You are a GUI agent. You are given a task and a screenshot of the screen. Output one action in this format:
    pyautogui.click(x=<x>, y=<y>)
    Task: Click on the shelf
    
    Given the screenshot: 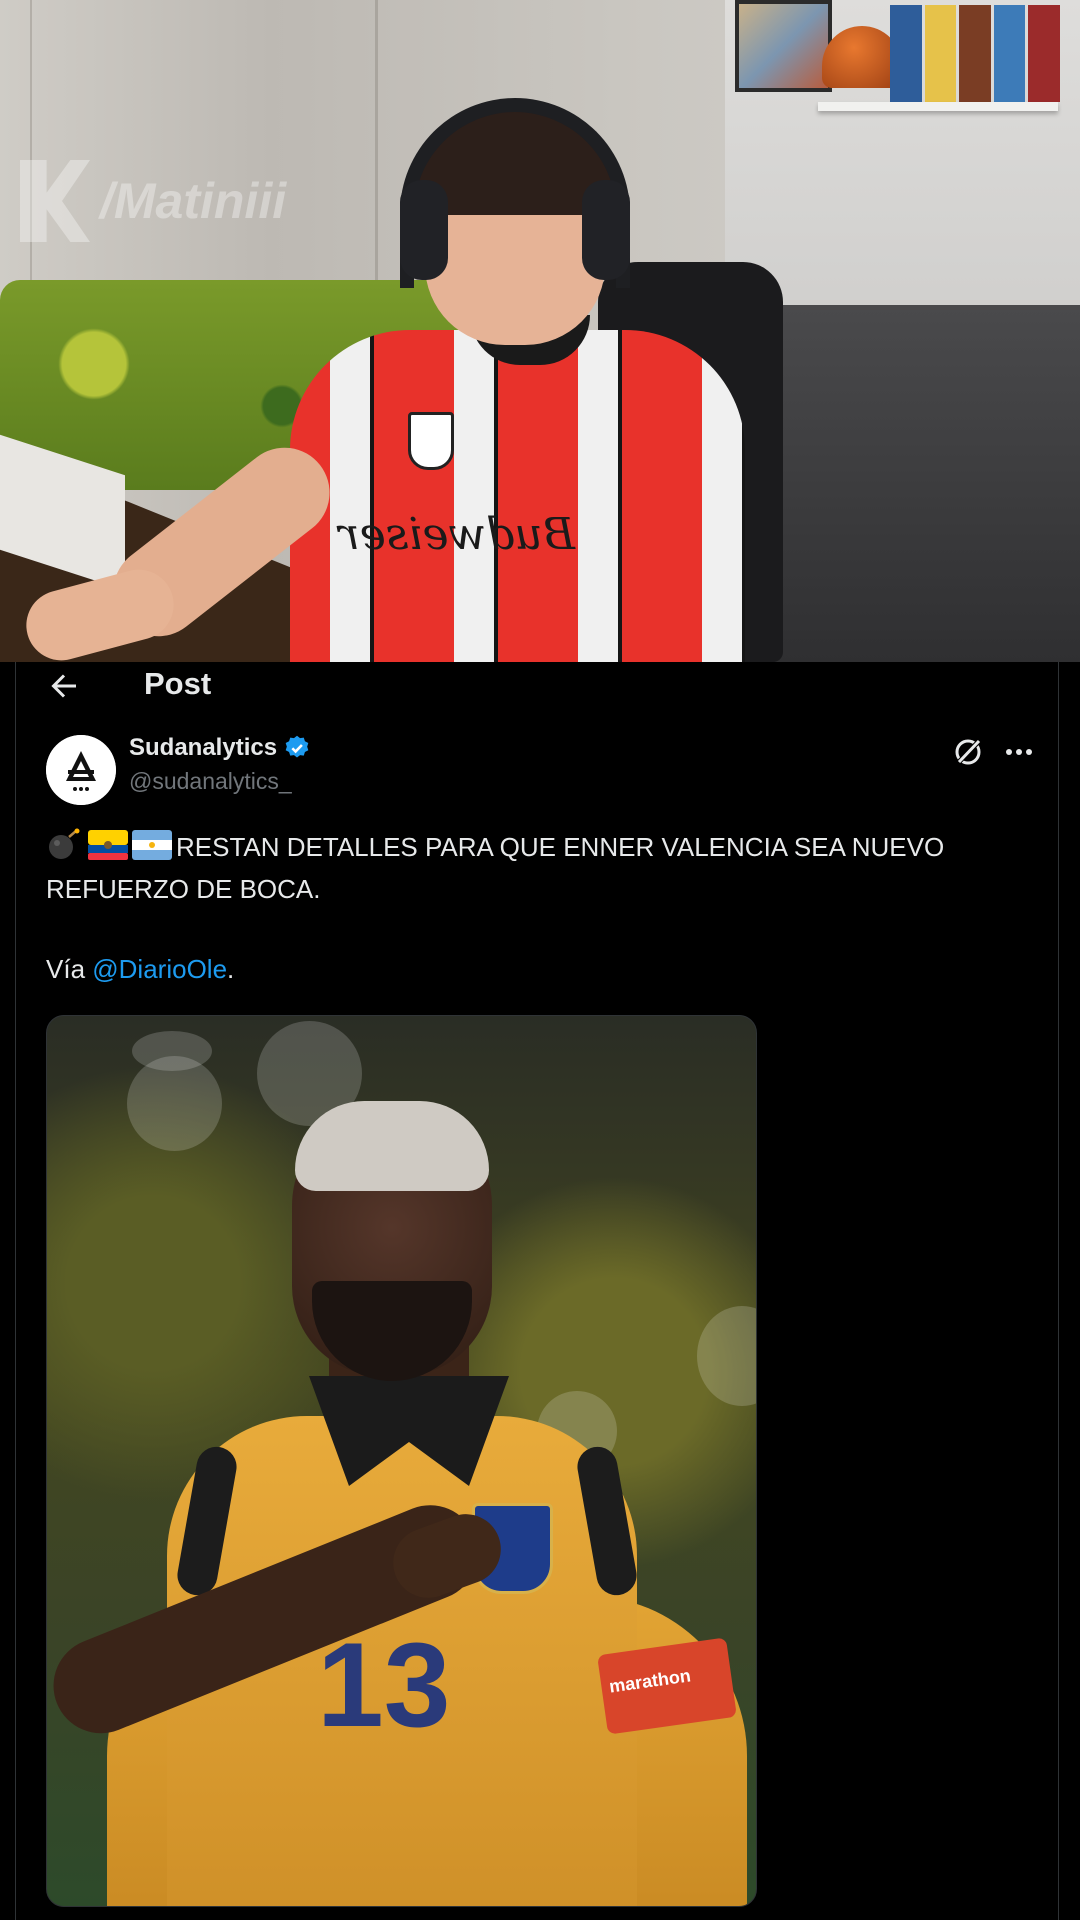 What is the action you would take?
    pyautogui.click(x=938, y=106)
    